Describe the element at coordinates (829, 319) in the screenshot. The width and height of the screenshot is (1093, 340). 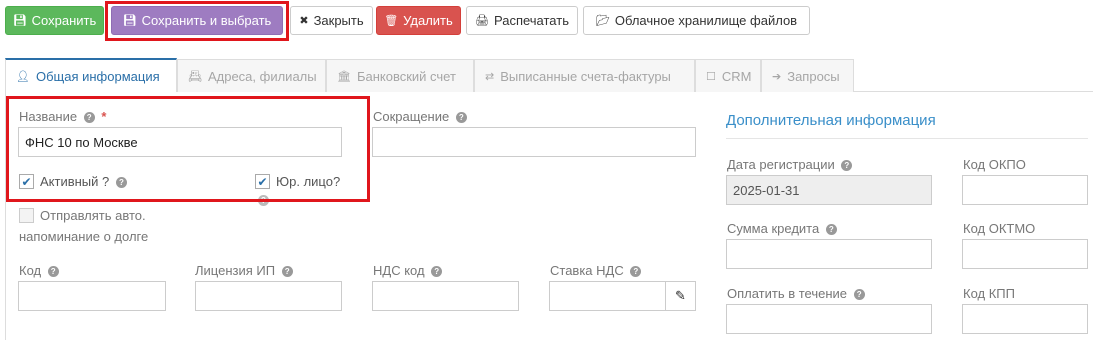
I see `pay-within-input` at that location.